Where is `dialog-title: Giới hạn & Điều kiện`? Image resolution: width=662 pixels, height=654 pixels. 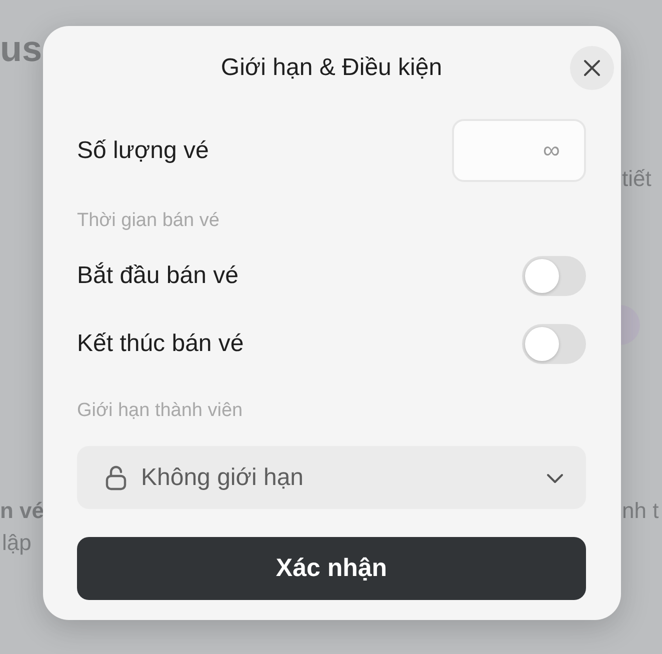 dialog-title: Giới hạn & Điều kiện is located at coordinates (331, 68).